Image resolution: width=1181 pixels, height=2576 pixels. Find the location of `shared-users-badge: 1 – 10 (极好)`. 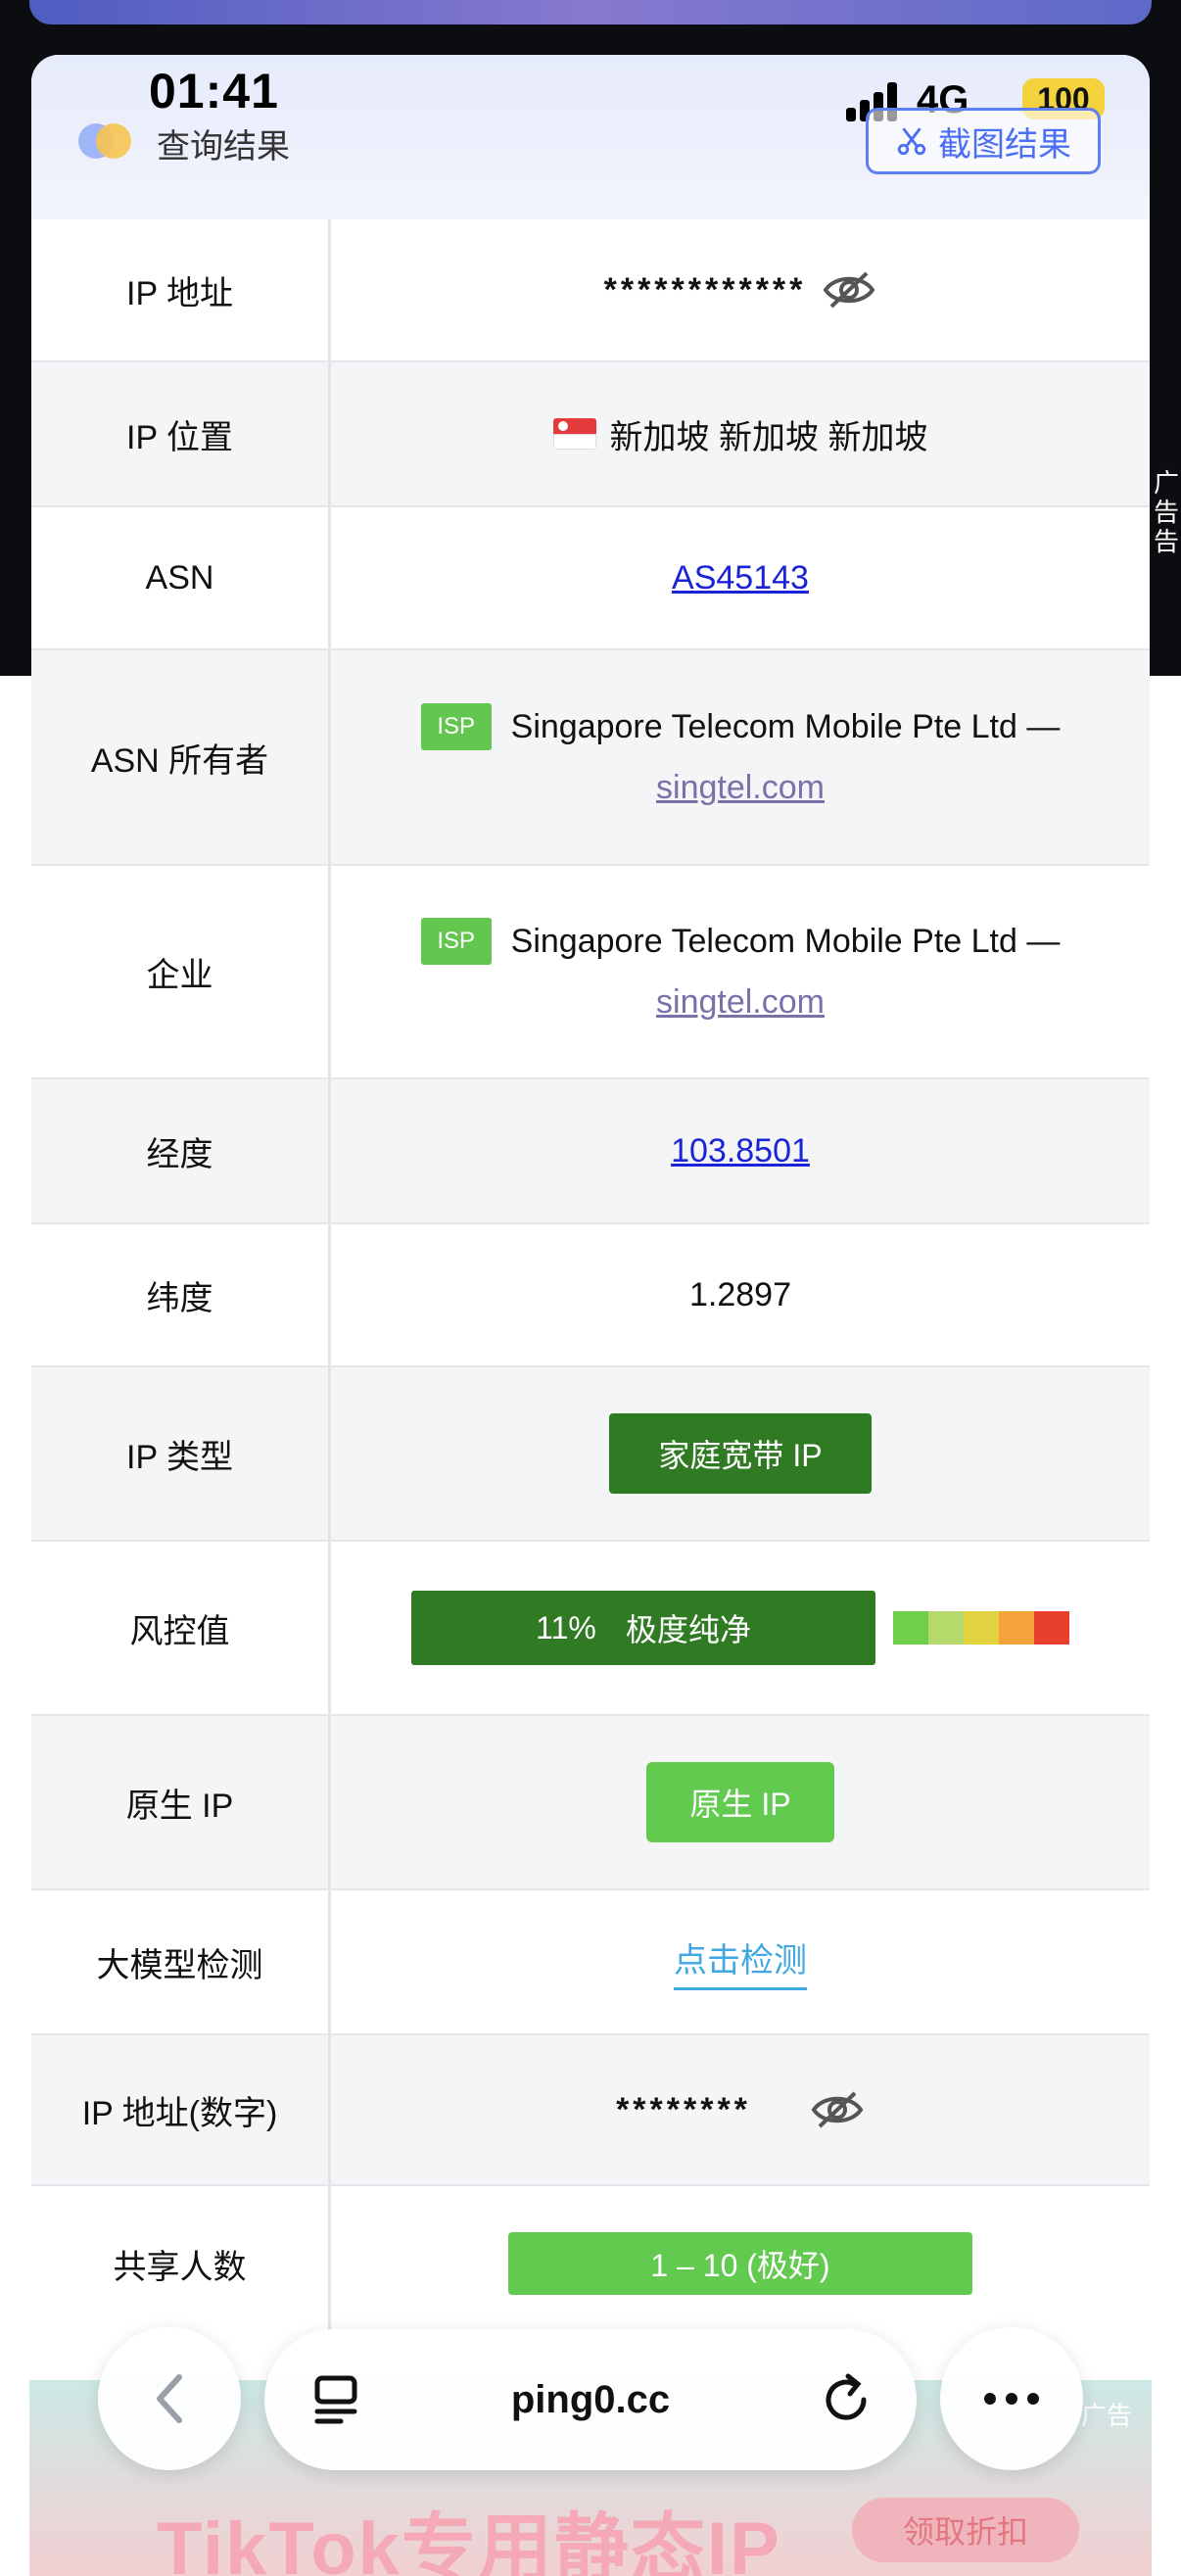

shared-users-badge: 1 – 10 (极好) is located at coordinates (740, 2264).